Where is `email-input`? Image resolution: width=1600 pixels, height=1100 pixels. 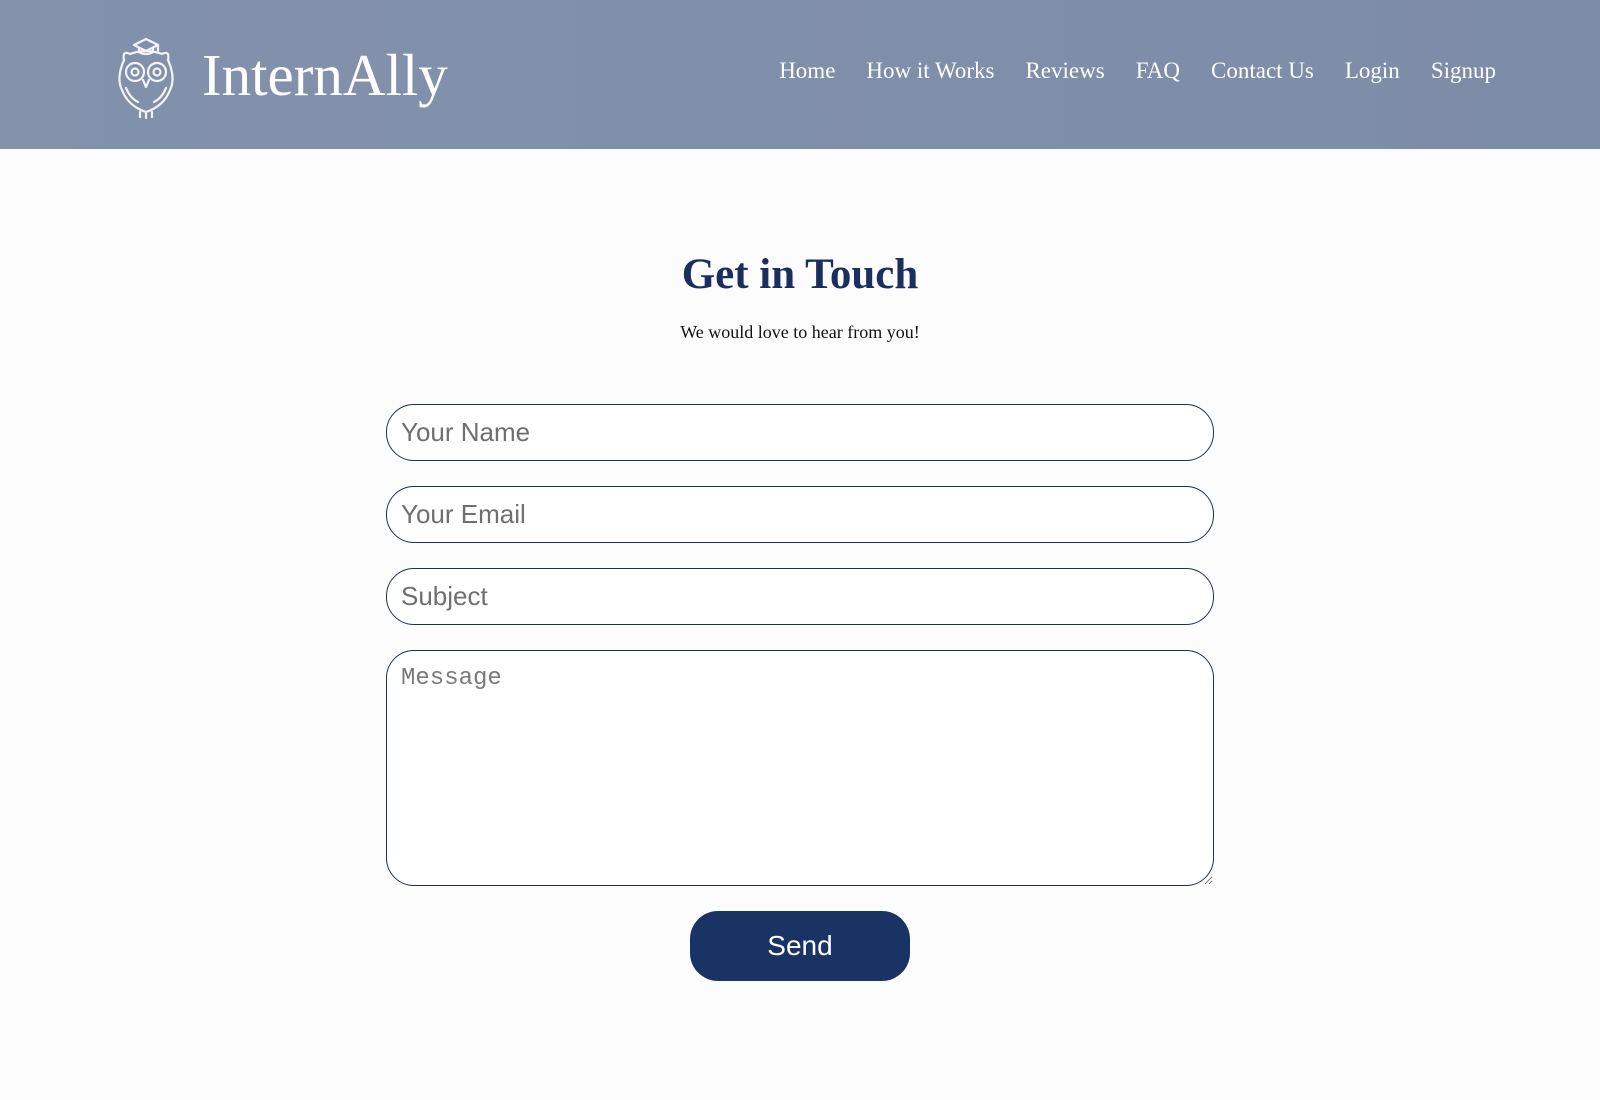 email-input is located at coordinates (800, 514).